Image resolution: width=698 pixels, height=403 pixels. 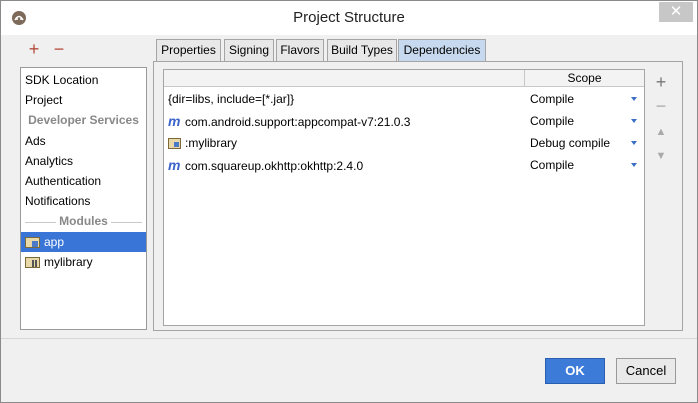 I want to click on sidebar-item-notifications: Notifications, so click(x=83, y=201).